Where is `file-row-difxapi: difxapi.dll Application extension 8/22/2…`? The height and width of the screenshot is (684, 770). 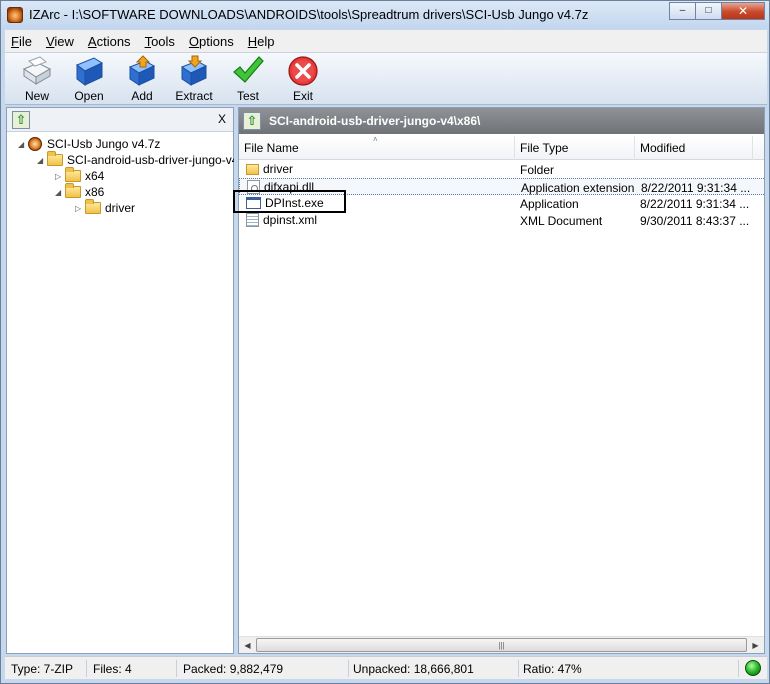 file-row-difxapi: difxapi.dll Application extension 8/22/2… is located at coordinates (501, 186).